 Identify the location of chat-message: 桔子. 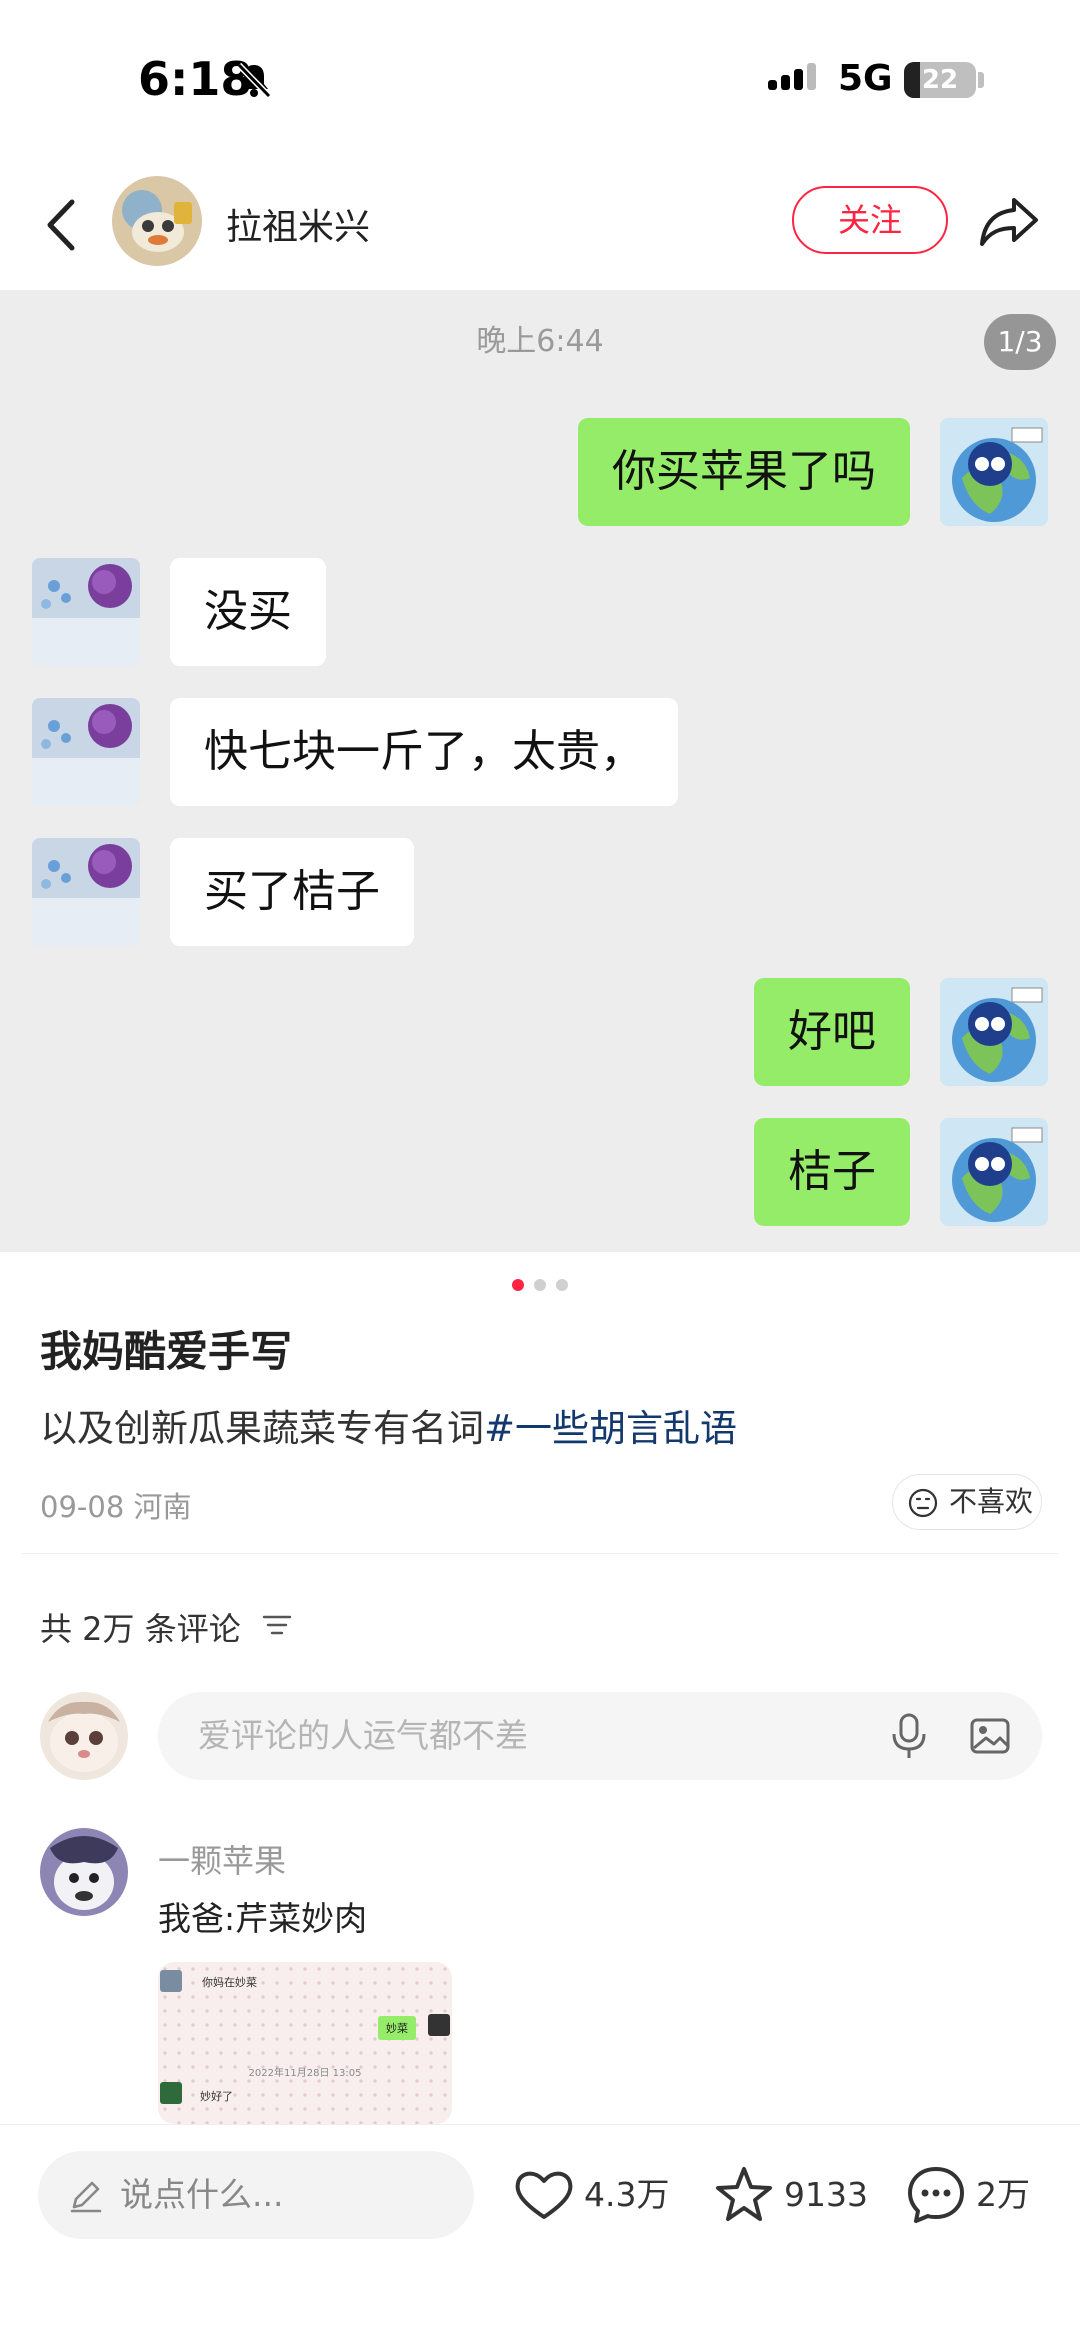
(540, 1172).